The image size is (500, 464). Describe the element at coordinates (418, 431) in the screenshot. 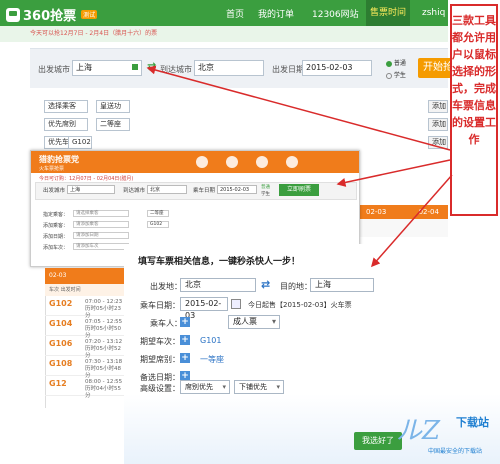

I see `watermark-logo: ルZ` at that location.